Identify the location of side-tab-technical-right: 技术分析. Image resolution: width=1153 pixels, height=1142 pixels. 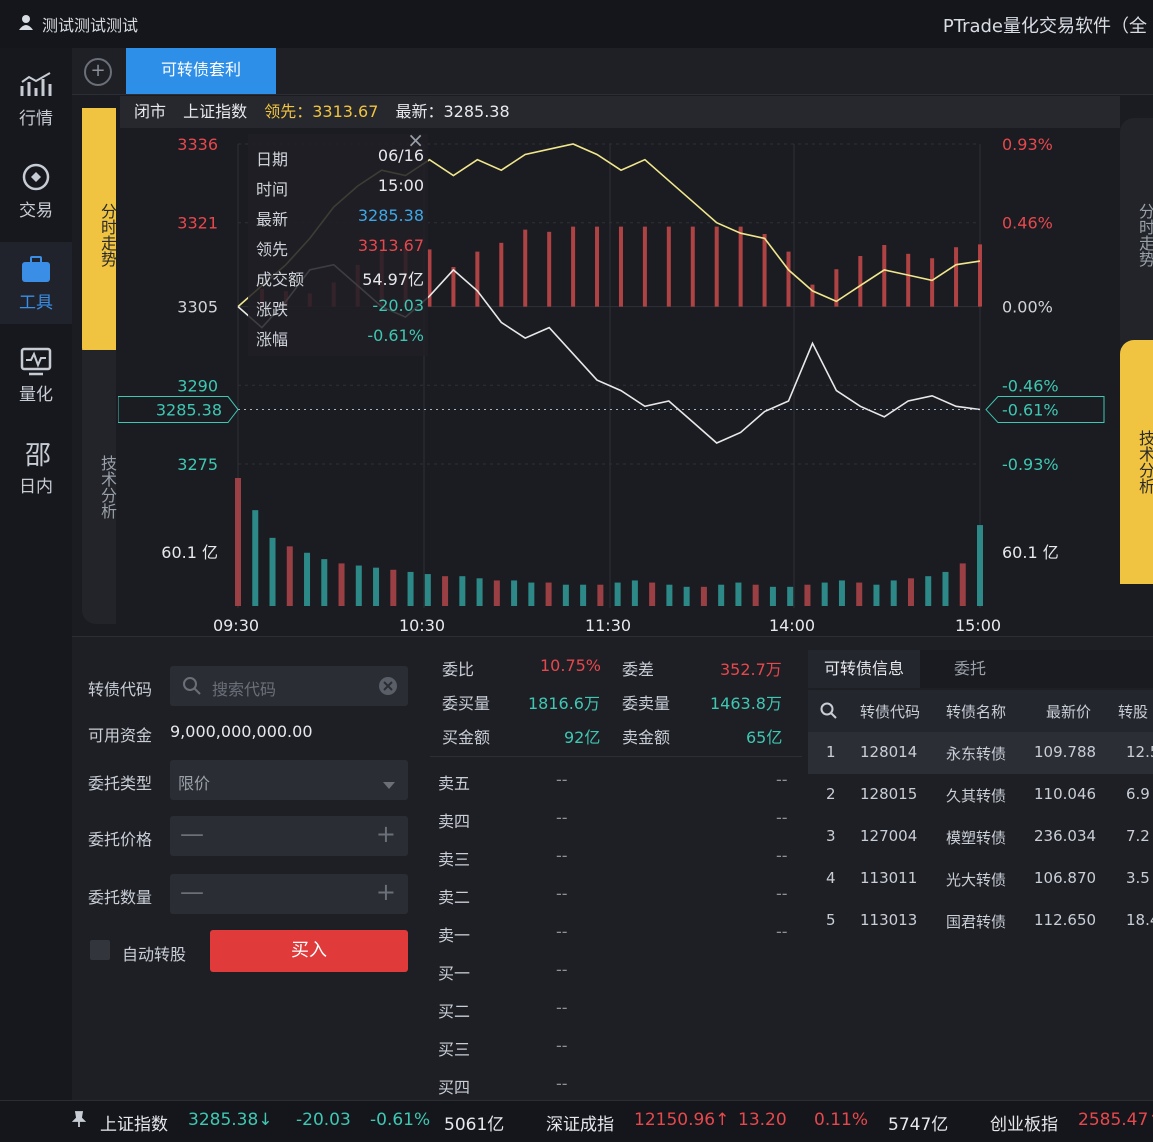
(1136, 462).